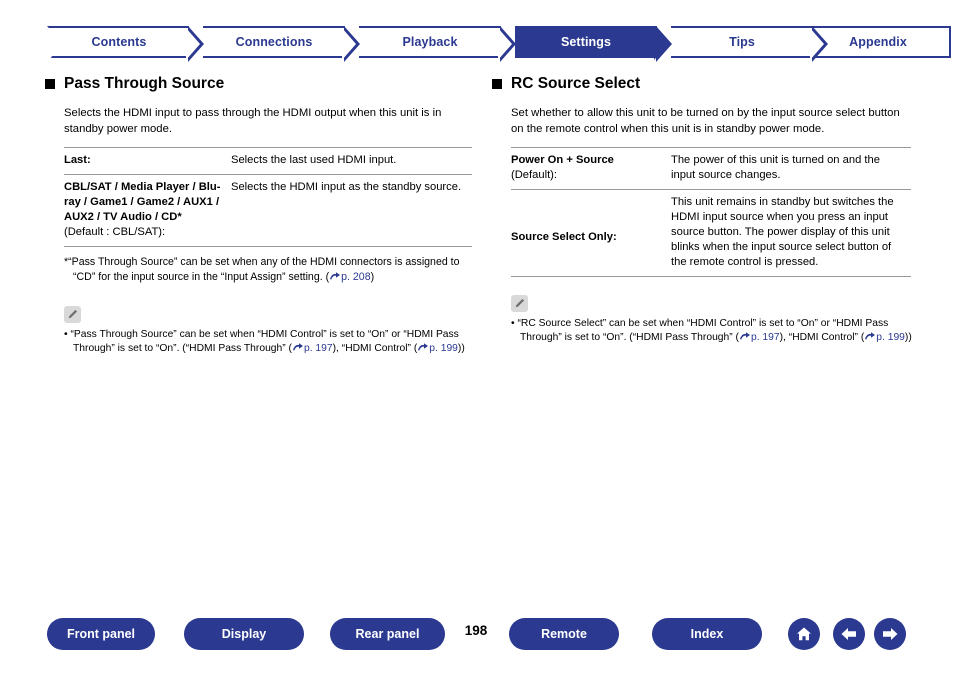  I want to click on home-icon, so click(804, 634).